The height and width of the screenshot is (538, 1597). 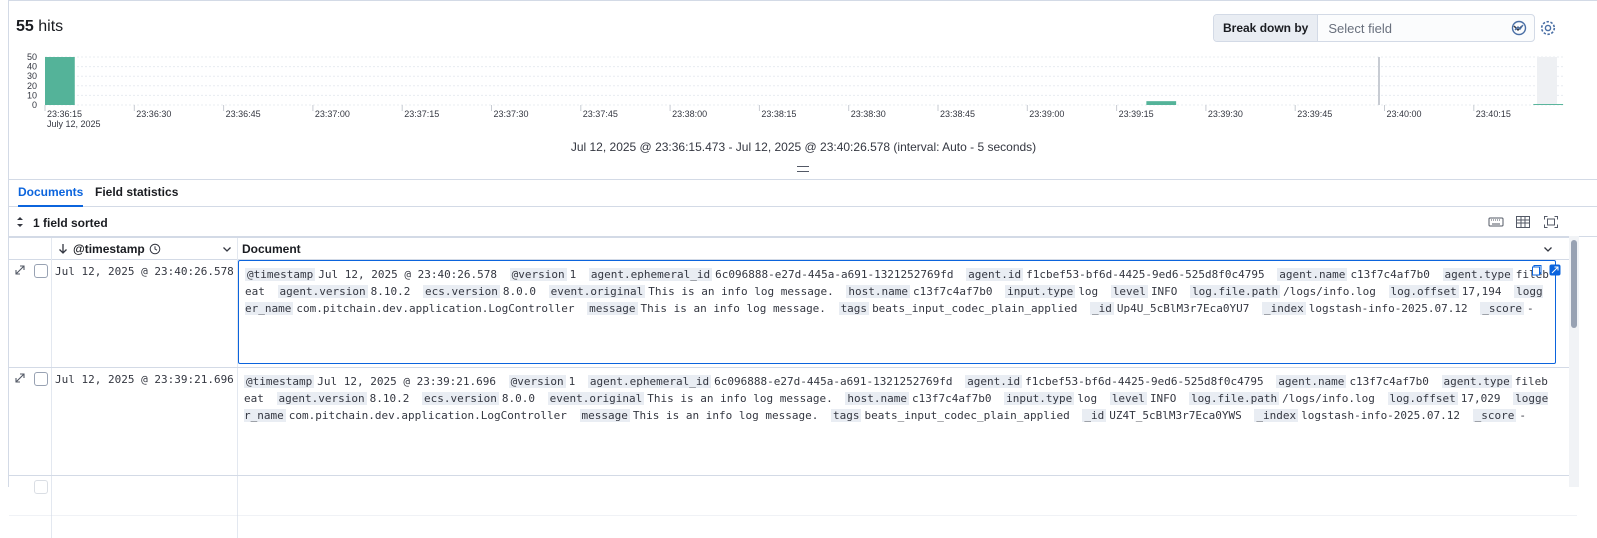 I want to click on field-value: /logs/info.log, so click(x=1328, y=398).